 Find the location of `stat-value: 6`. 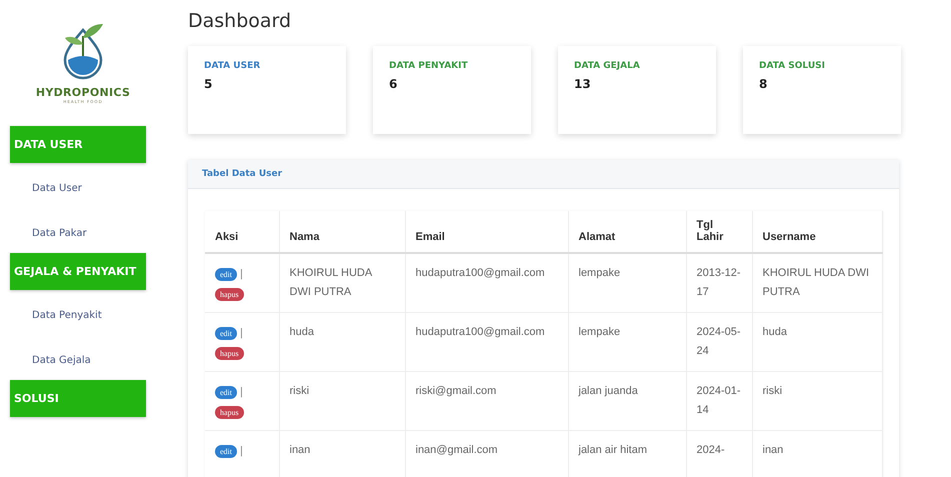

stat-value: 6 is located at coordinates (393, 84).